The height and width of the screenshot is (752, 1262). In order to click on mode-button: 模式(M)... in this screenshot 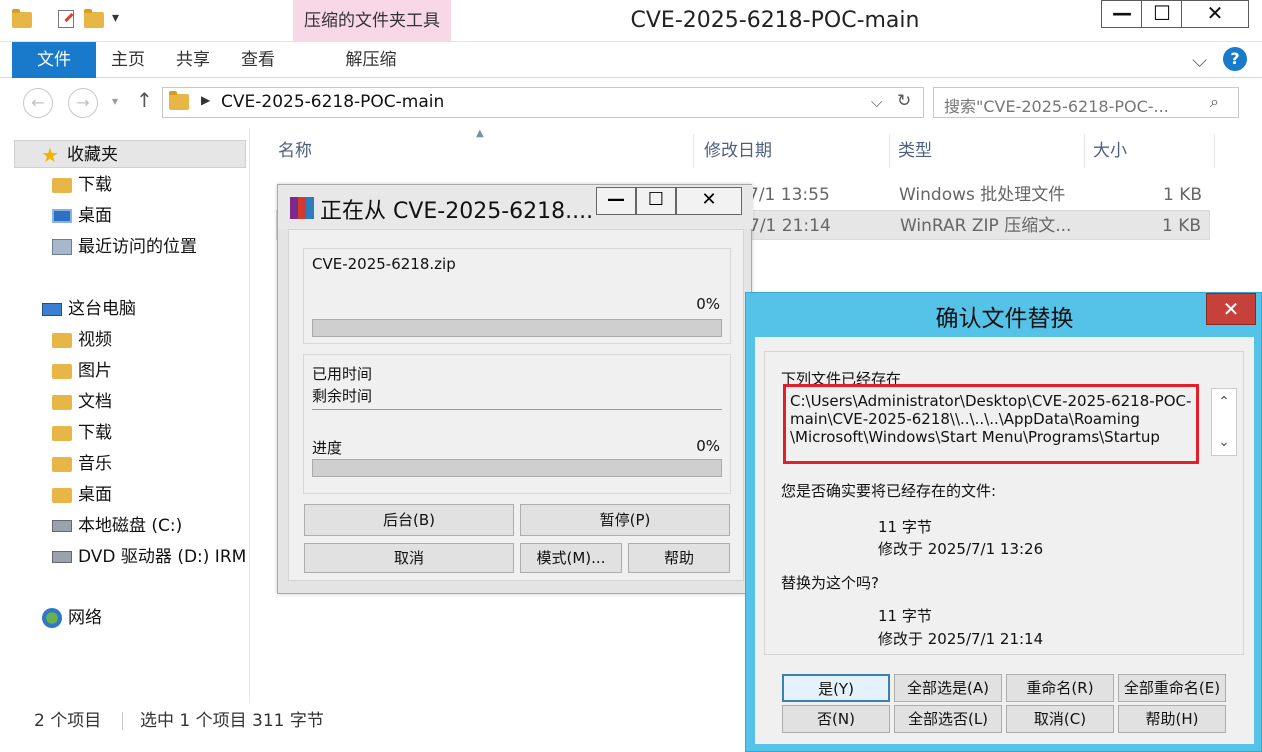, I will do `click(571, 558)`.